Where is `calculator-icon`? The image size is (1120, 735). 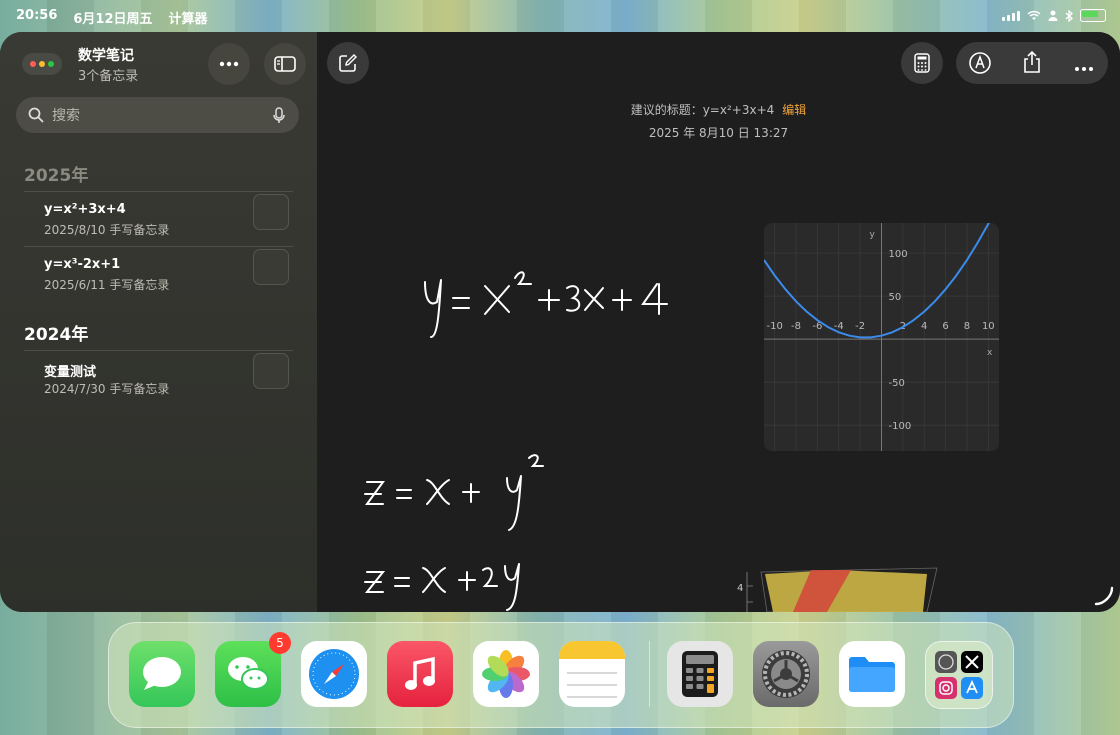
calculator-icon is located at coordinates (922, 63).